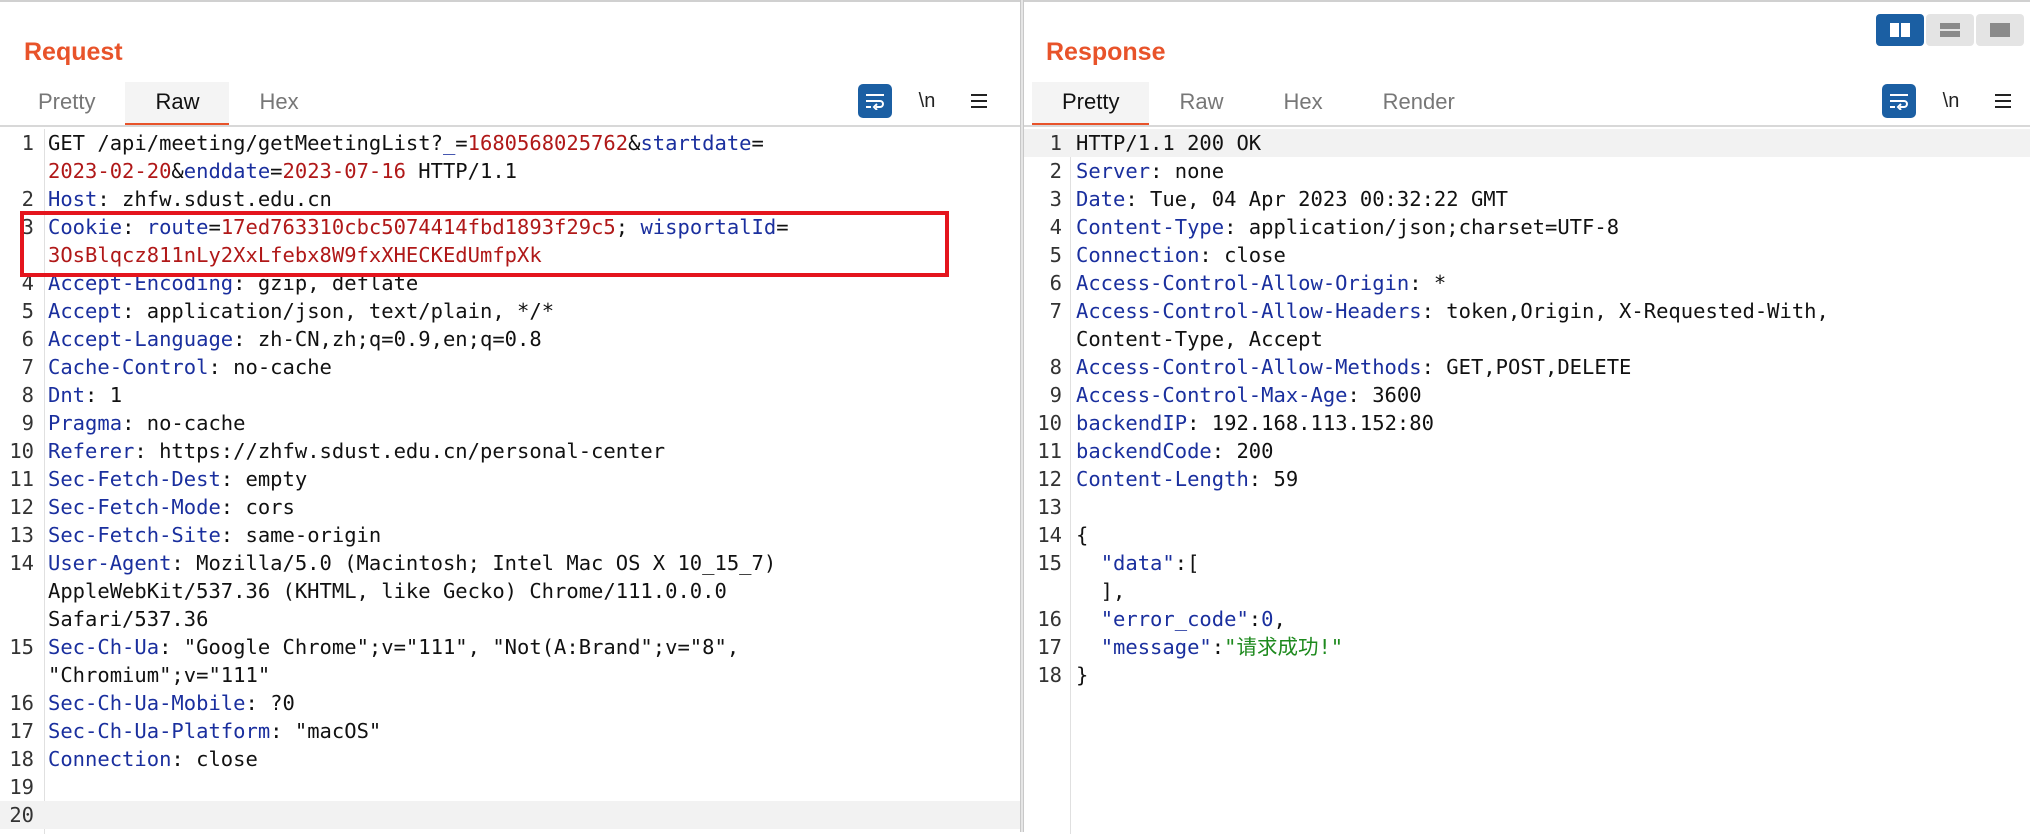 The height and width of the screenshot is (834, 2030). Describe the element at coordinates (1553, 451) in the screenshot. I see `line-row: backendCode: 200` at that location.